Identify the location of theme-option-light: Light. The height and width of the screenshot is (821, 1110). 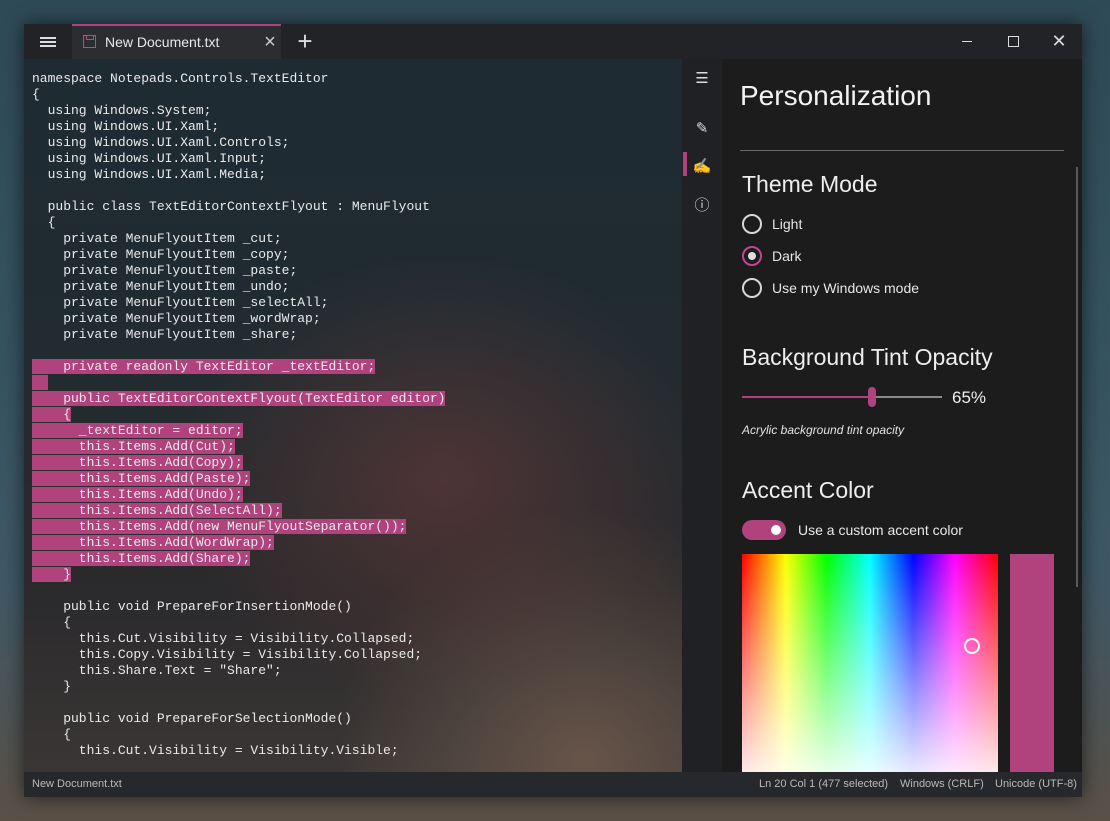
(772, 224).